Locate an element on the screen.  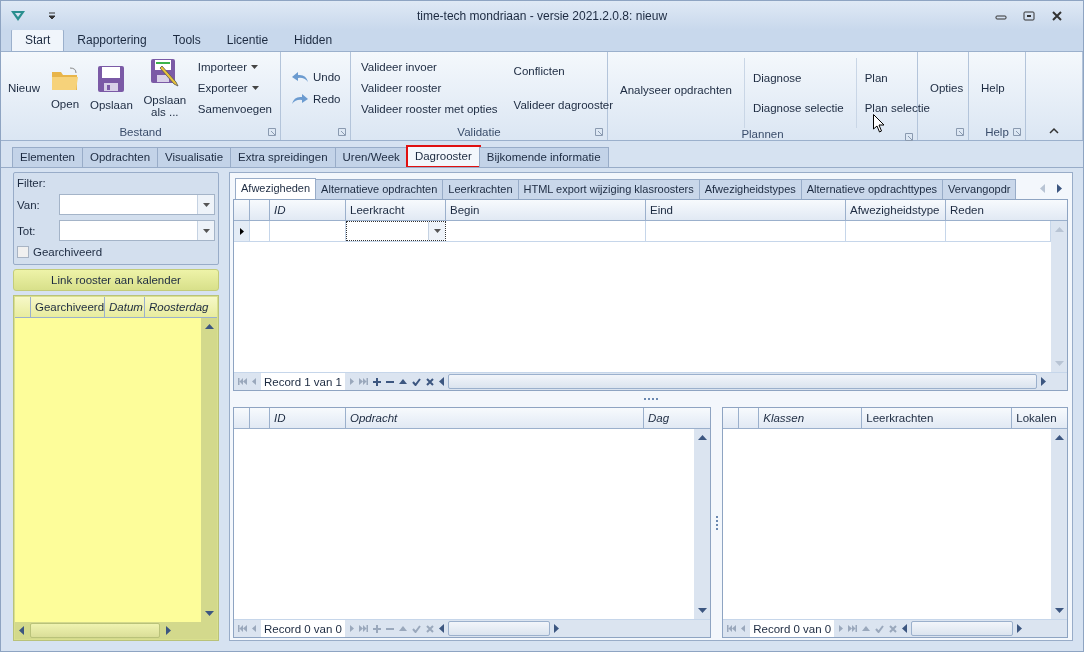
column-header: Leerkracht is located at coordinates (396, 210).